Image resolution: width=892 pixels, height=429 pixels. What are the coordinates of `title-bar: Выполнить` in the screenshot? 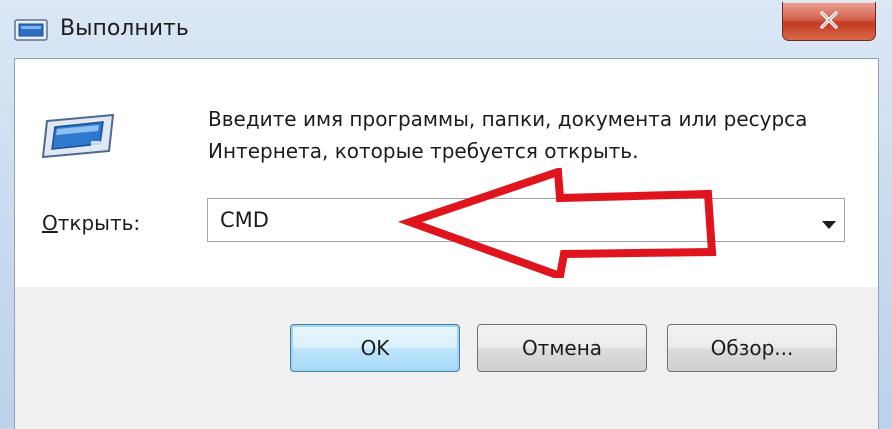 It's located at (446, 29).